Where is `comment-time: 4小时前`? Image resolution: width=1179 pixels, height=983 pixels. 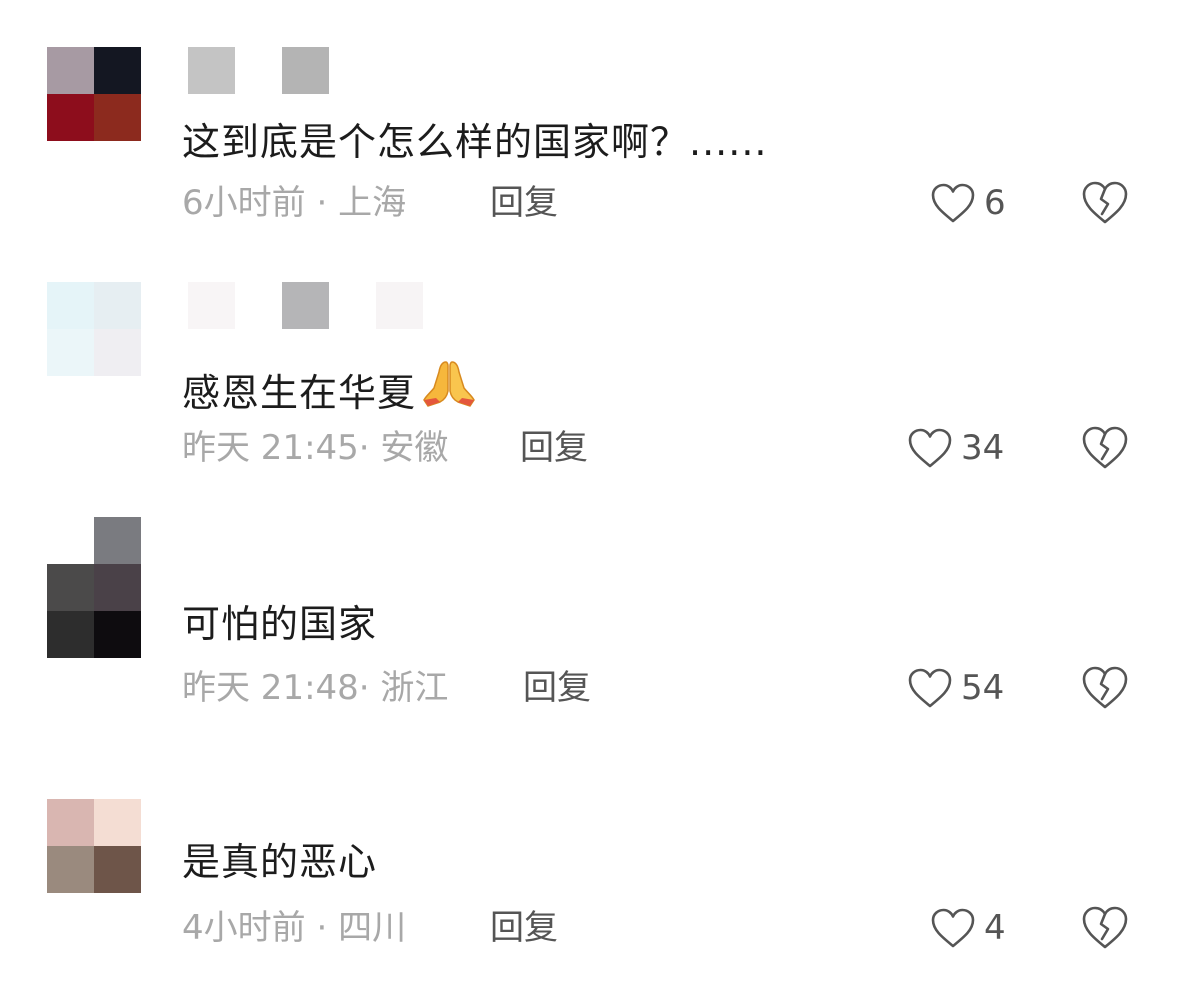
comment-time: 4小时前 is located at coordinates (244, 928).